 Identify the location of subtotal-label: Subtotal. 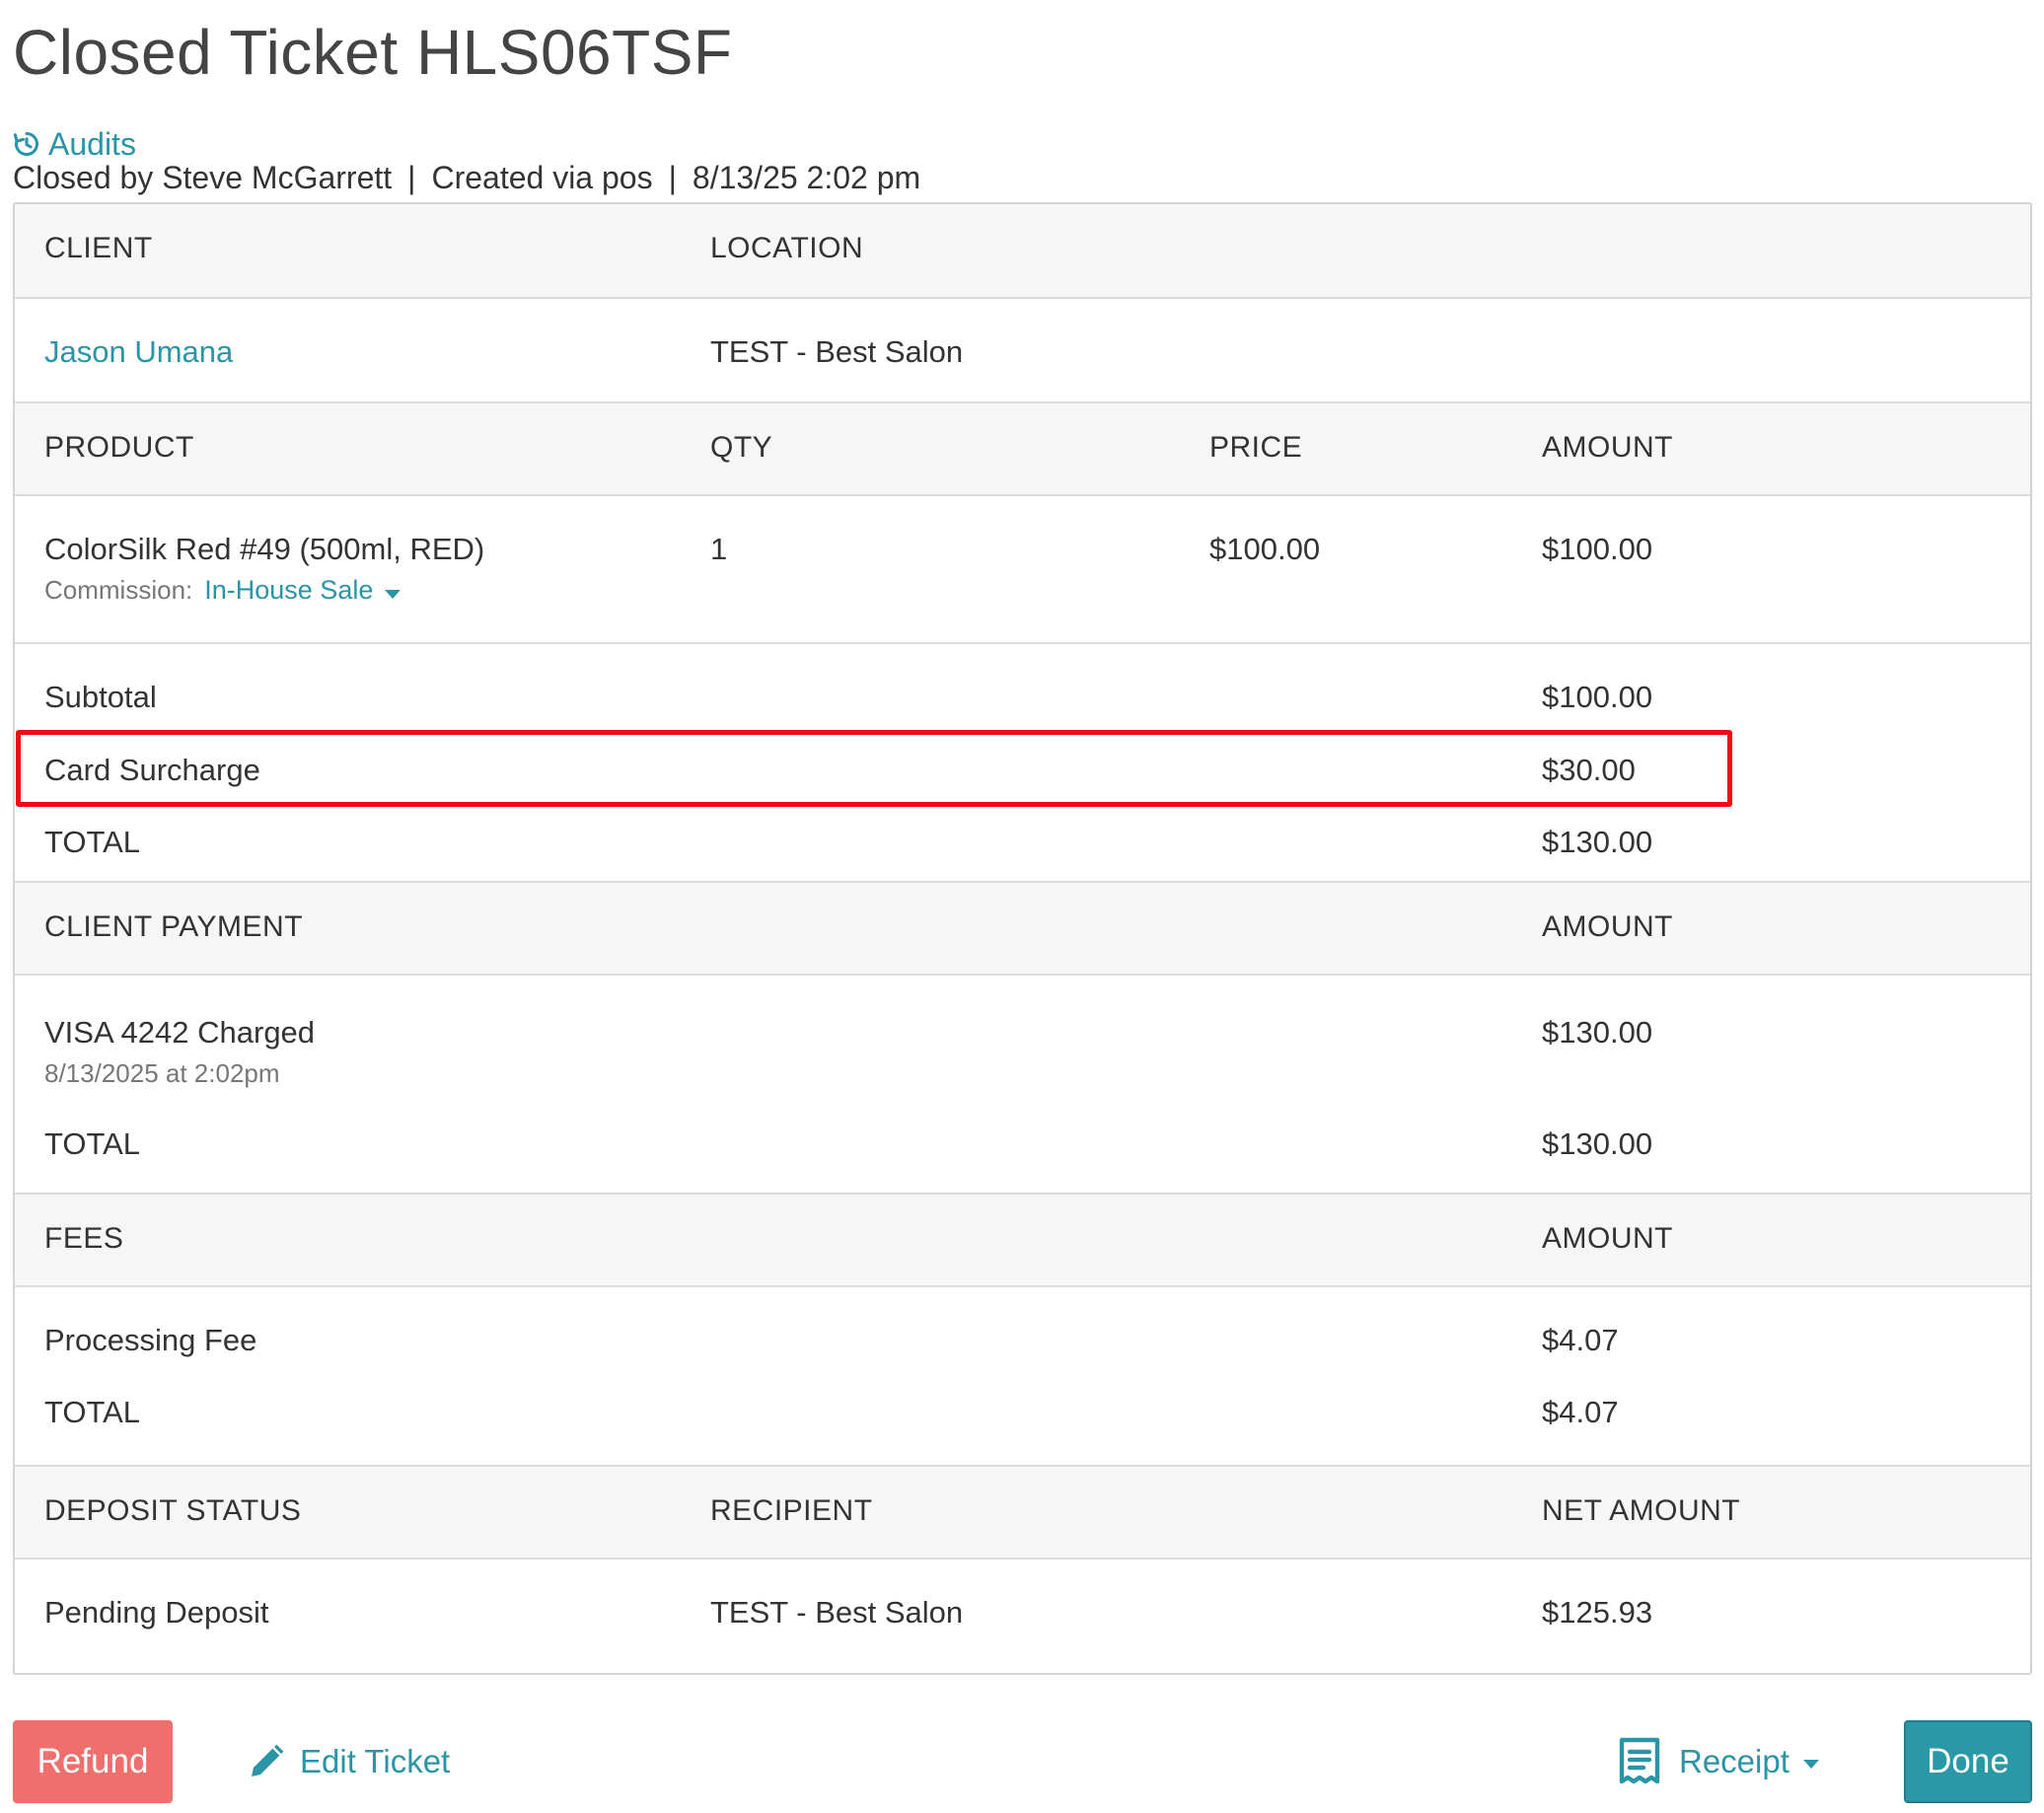
(100, 697).